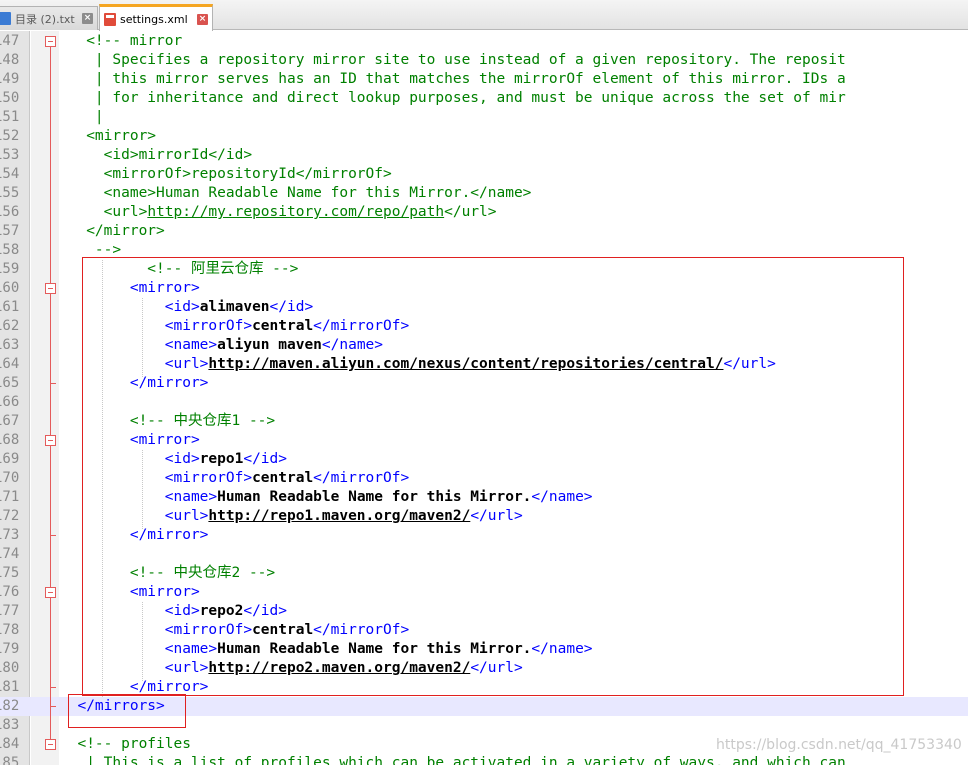 This screenshot has width=968, height=765. Describe the element at coordinates (221, 611) in the screenshot. I see `code-token: repo2` at that location.